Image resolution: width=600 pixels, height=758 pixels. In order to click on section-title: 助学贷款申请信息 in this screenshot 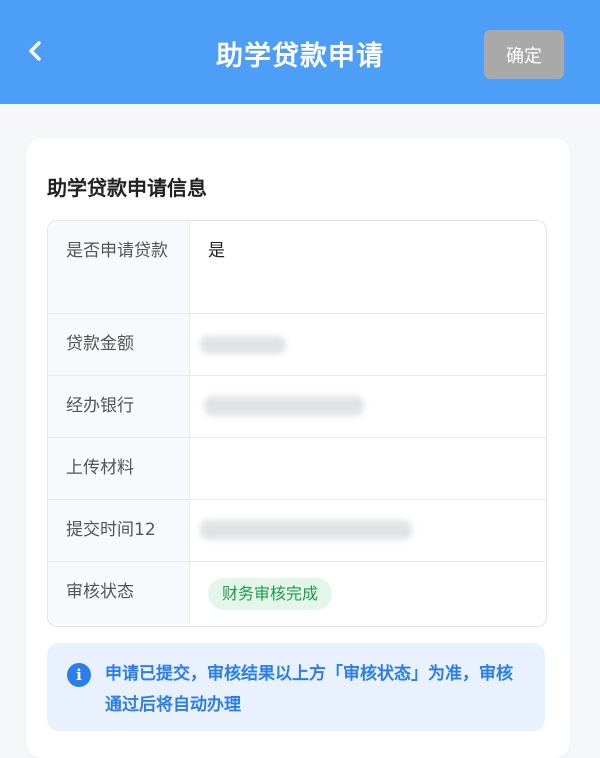, I will do `click(127, 188)`.